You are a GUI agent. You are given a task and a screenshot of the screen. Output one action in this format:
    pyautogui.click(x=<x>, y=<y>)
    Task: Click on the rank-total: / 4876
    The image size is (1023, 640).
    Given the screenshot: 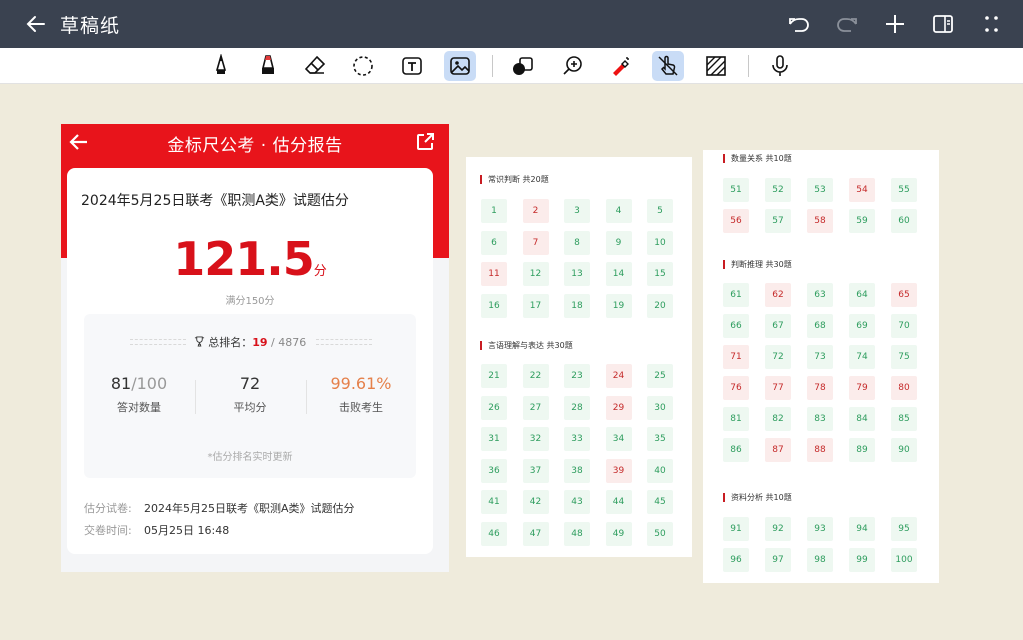 What is the action you would take?
    pyautogui.click(x=289, y=342)
    